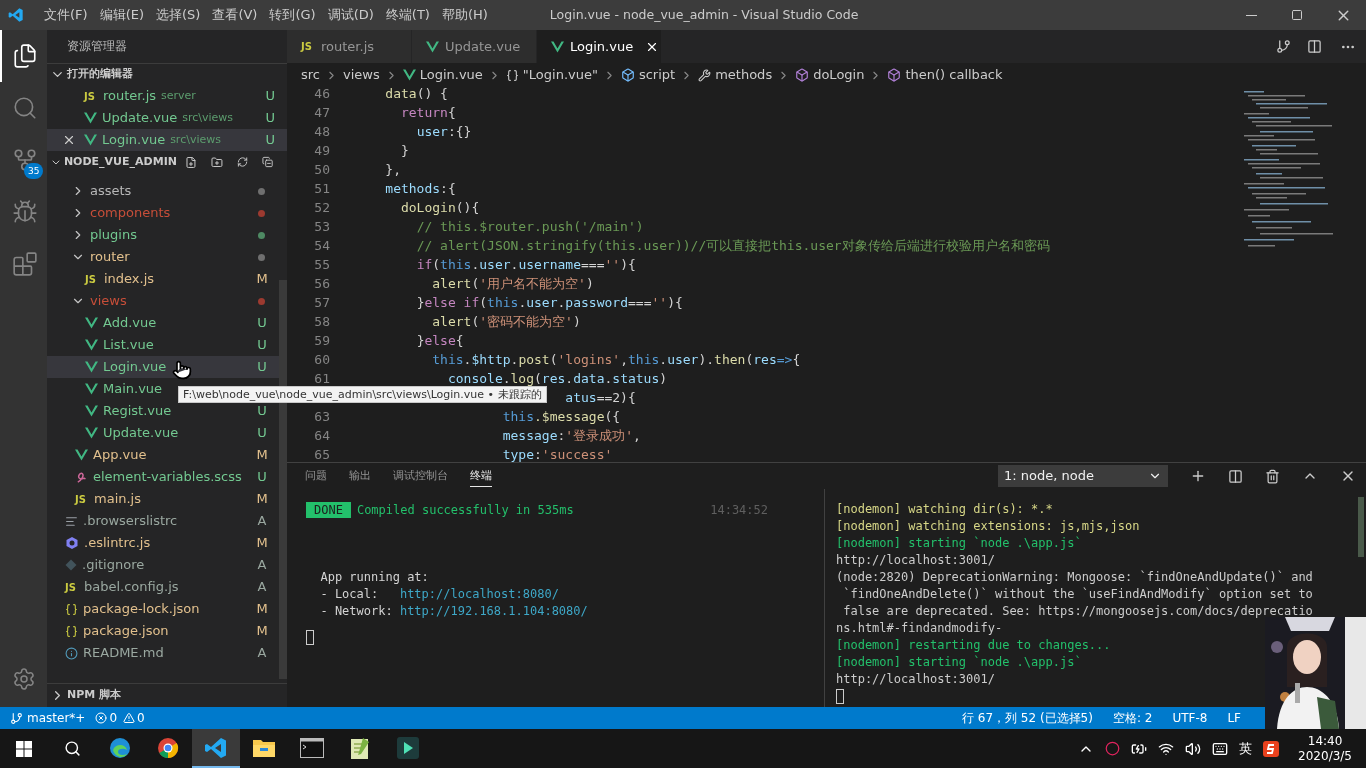  What do you see at coordinates (408, 747) in the screenshot?
I see `filmora-icon` at bounding box center [408, 747].